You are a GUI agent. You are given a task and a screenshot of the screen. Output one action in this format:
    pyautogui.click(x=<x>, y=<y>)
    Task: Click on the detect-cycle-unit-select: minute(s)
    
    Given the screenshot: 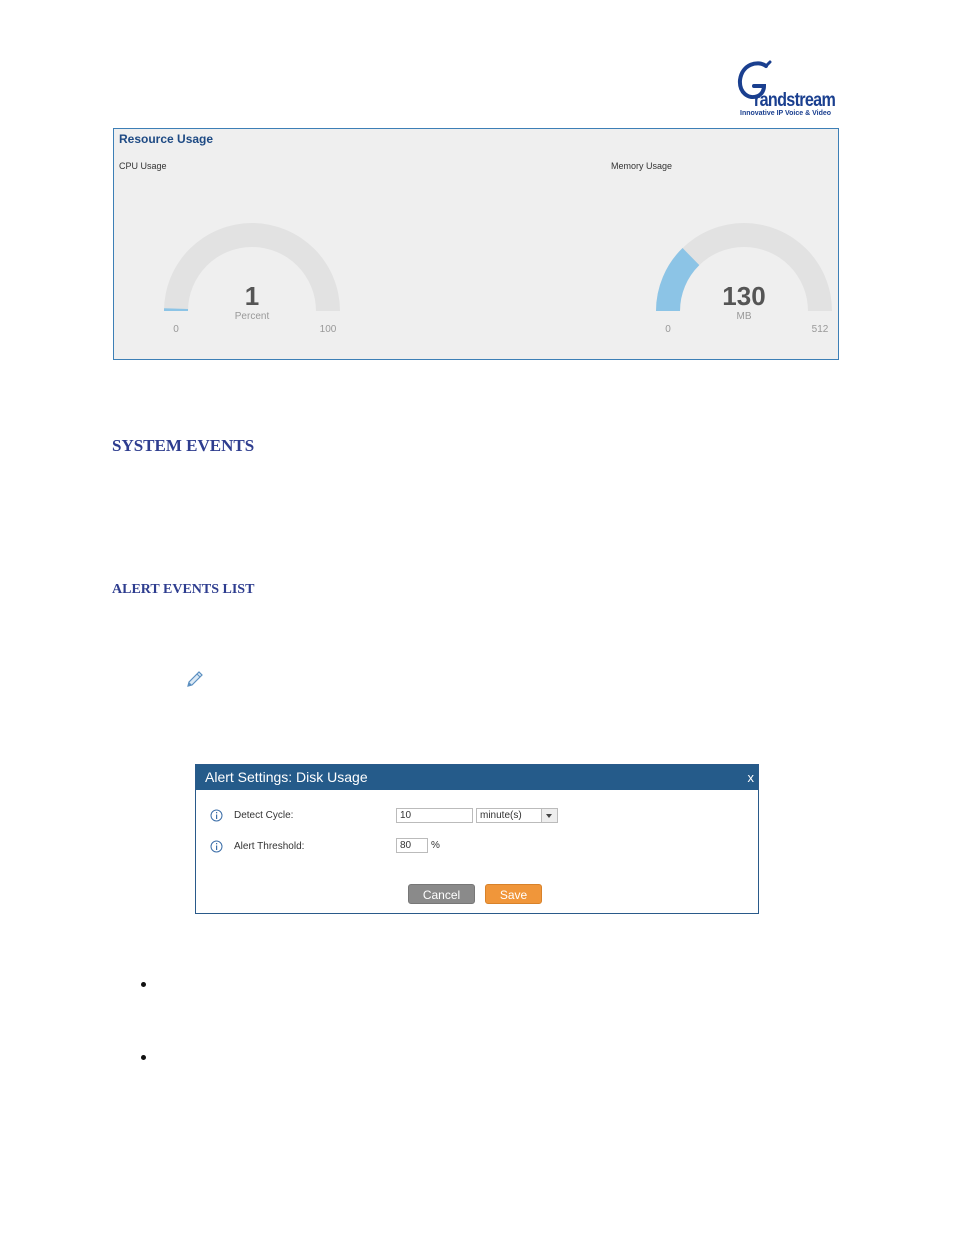 What is the action you would take?
    pyautogui.click(x=517, y=815)
    